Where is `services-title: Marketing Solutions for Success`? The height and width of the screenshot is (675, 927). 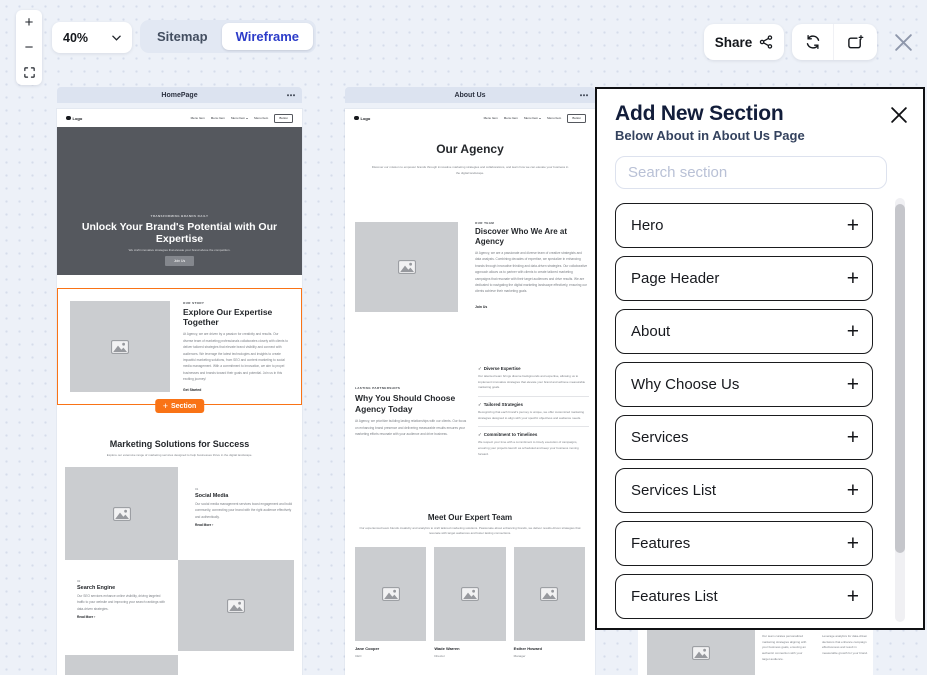 services-title: Marketing Solutions for Success is located at coordinates (179, 444).